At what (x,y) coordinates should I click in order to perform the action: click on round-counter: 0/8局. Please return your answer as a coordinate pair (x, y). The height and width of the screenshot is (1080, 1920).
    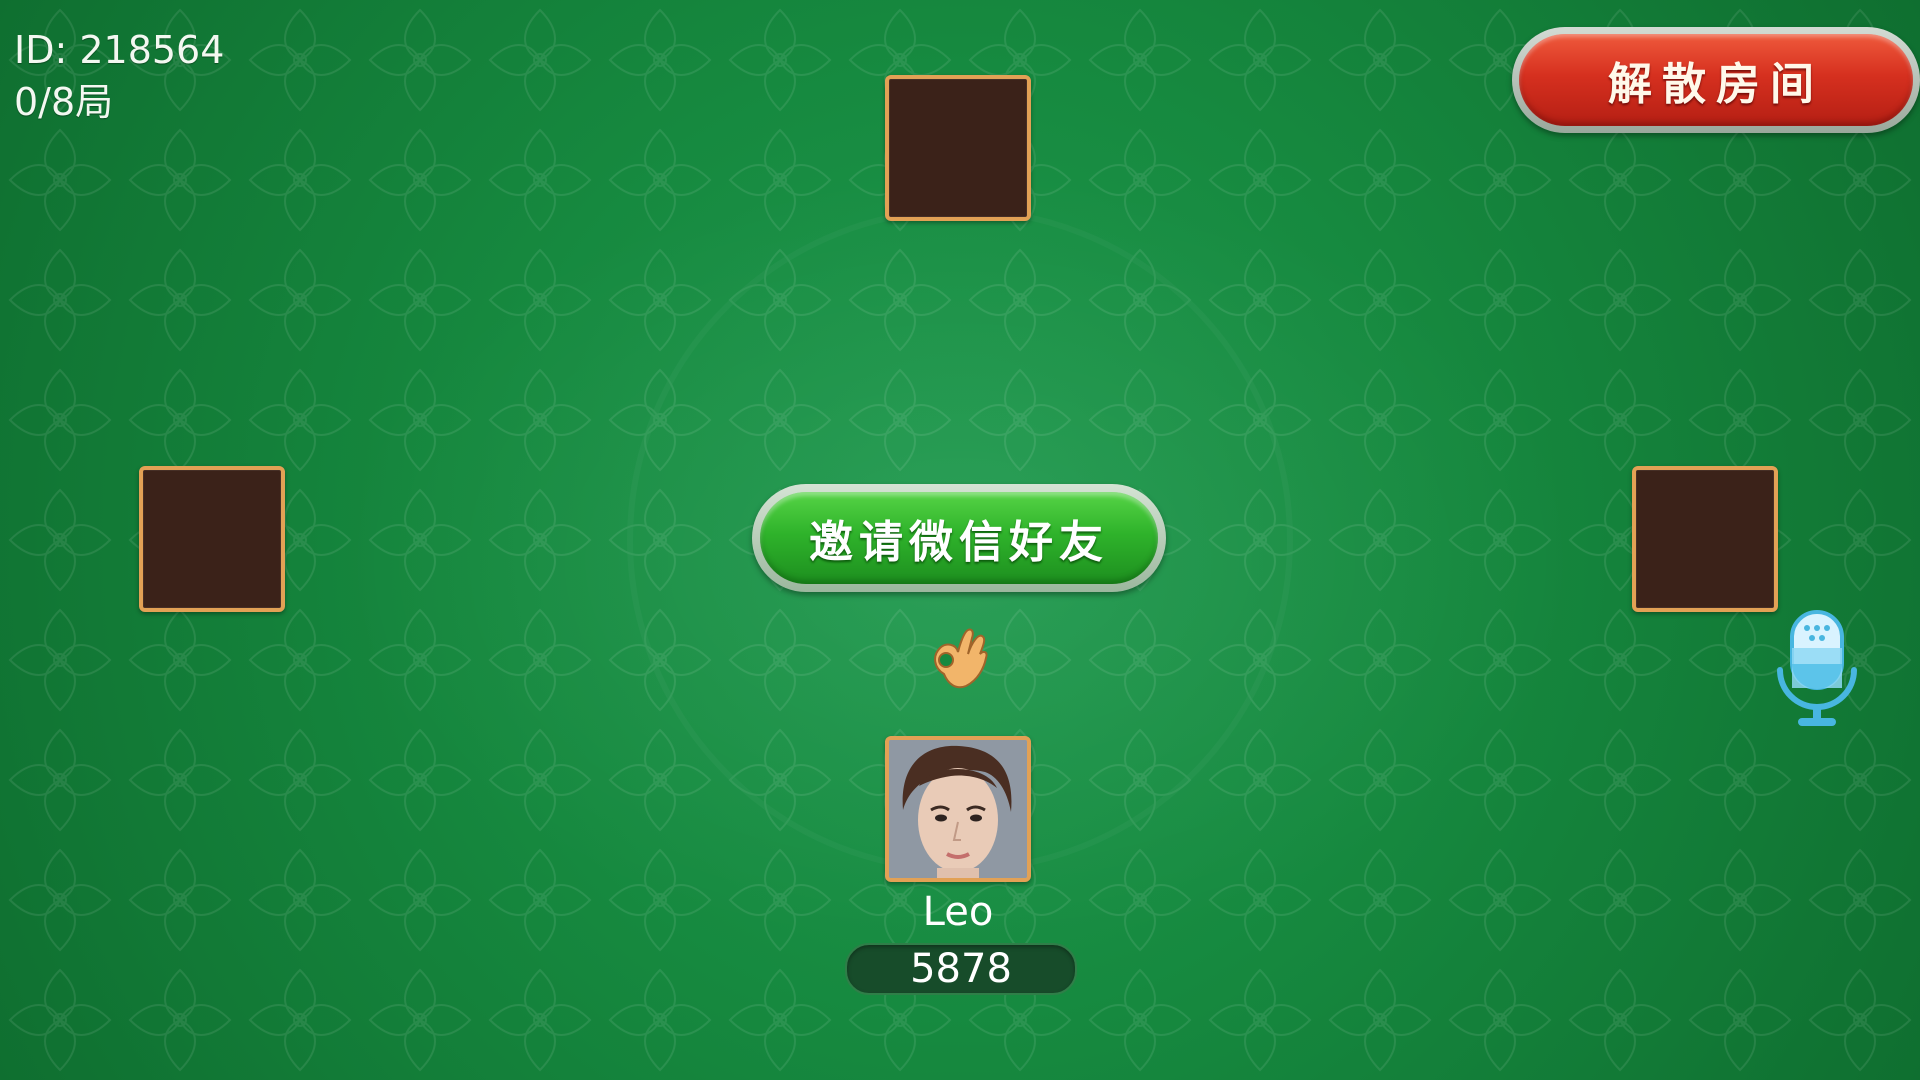
    Looking at the image, I should click on (64, 102).